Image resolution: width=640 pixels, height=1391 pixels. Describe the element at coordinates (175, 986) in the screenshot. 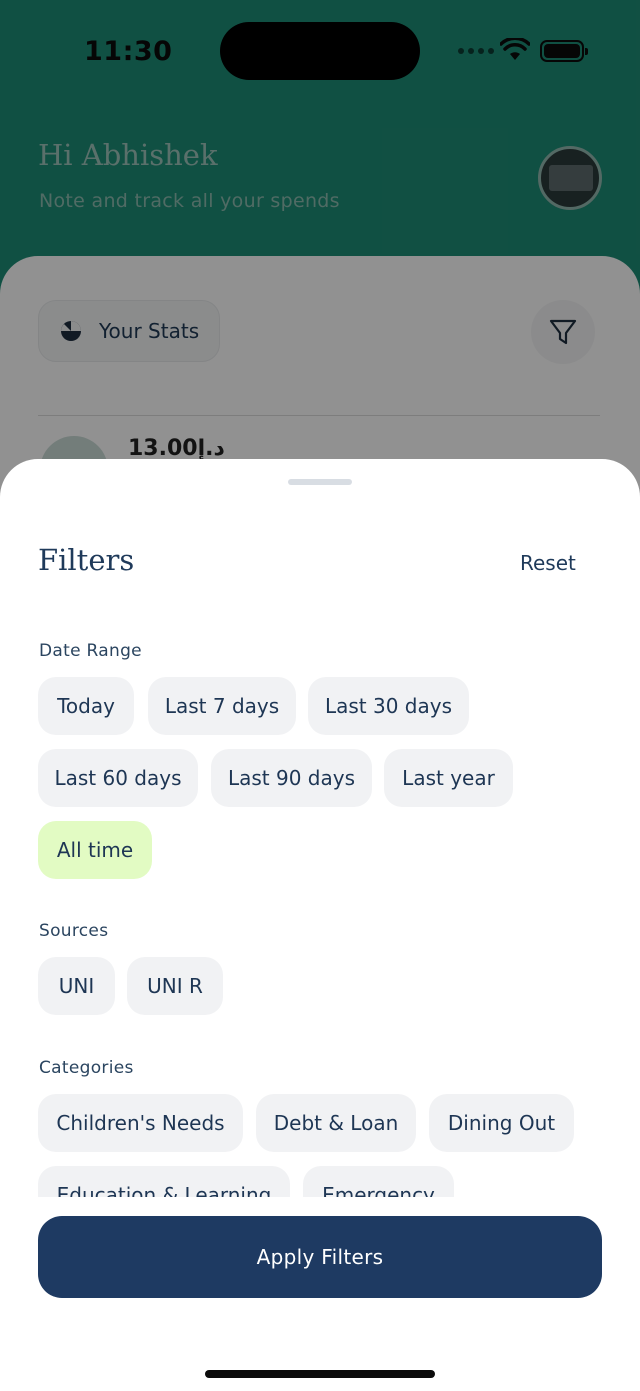

I see `chip-source-uni-r: UNI R` at that location.